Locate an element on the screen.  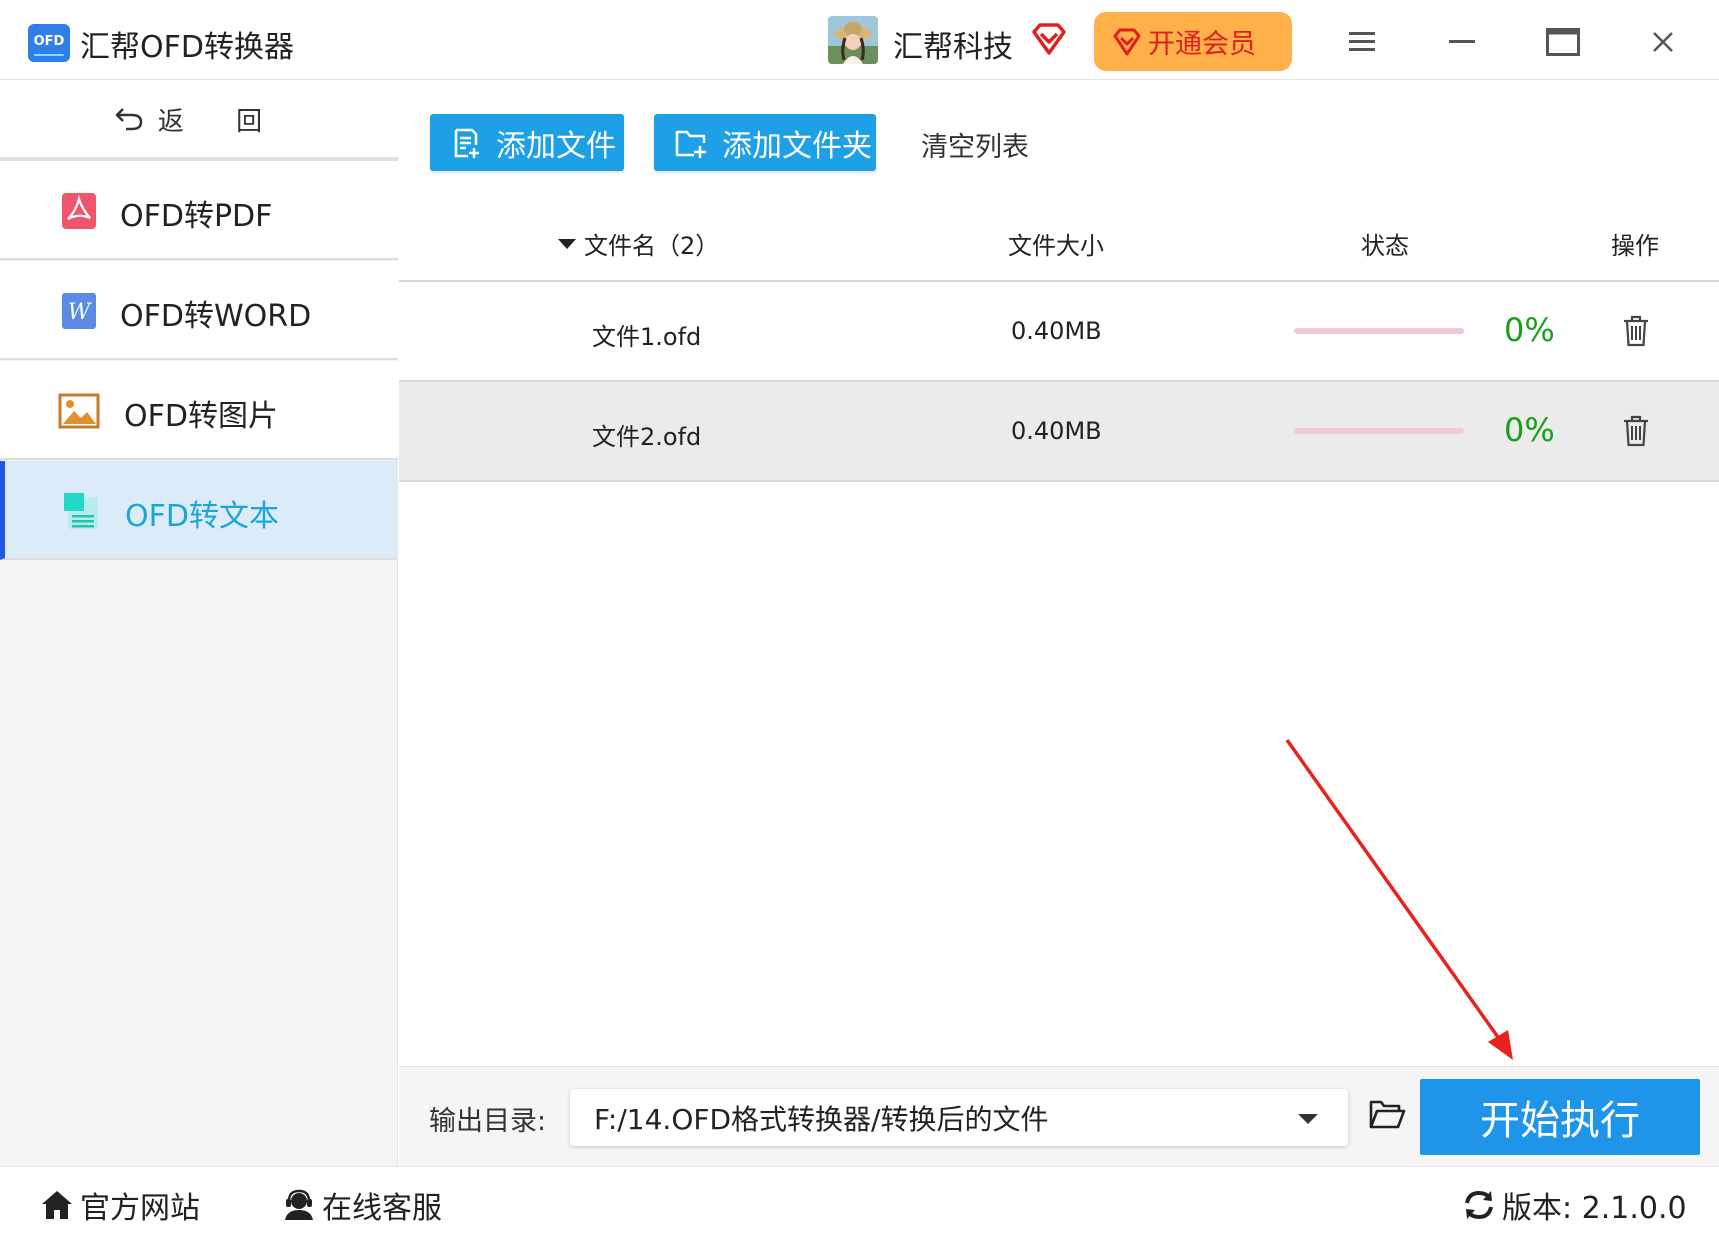
column-header-size: 文件大小 is located at coordinates (1056, 246).